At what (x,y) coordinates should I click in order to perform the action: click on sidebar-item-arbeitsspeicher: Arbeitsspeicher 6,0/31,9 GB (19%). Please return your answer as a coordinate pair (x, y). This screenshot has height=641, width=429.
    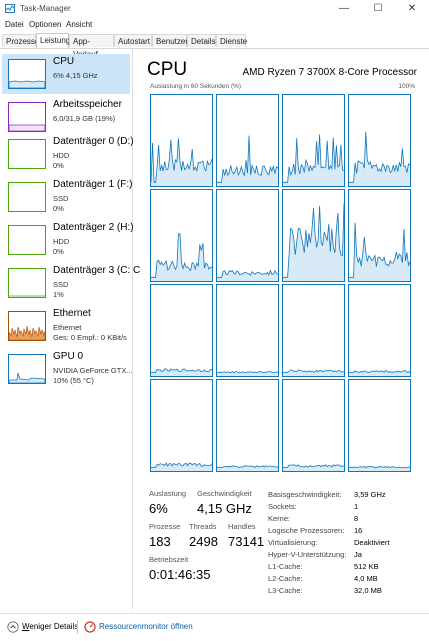
    Looking at the image, I should click on (66, 117).